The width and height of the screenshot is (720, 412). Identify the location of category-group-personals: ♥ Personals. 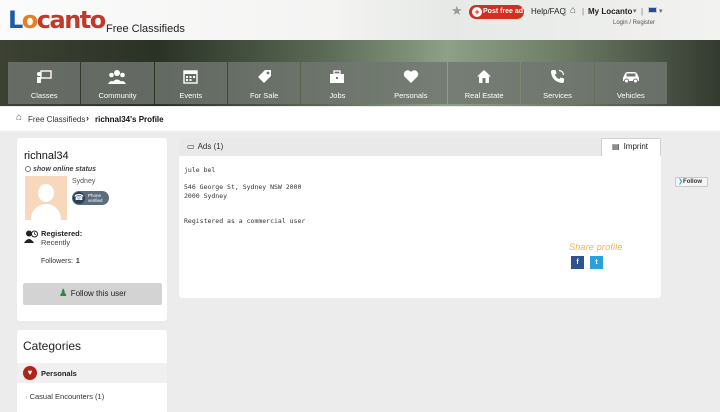
(92, 373).